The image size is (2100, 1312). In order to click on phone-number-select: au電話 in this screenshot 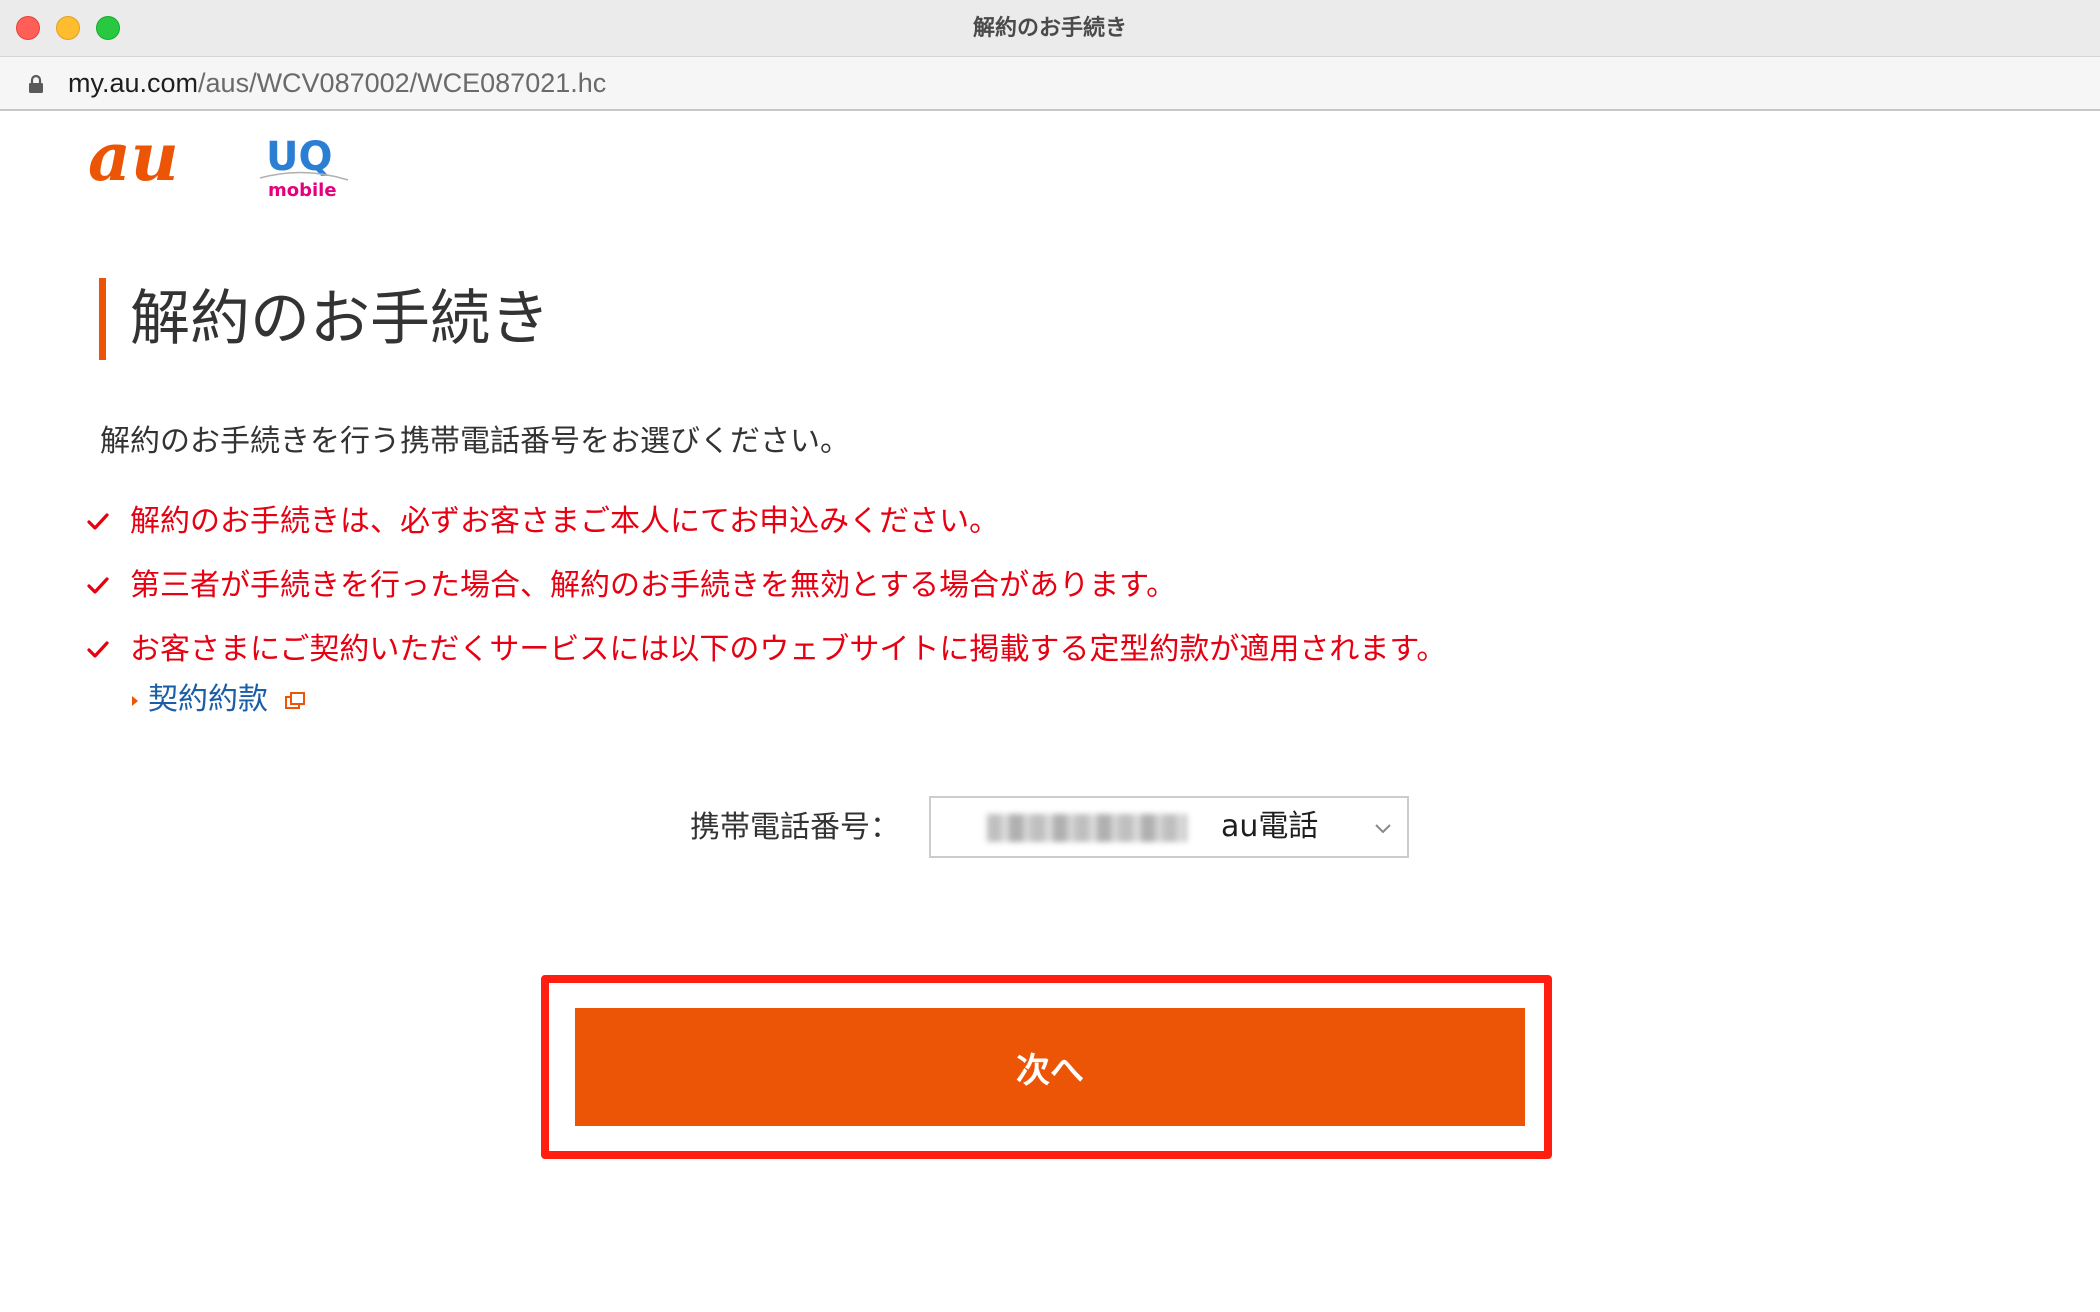, I will do `click(1169, 827)`.